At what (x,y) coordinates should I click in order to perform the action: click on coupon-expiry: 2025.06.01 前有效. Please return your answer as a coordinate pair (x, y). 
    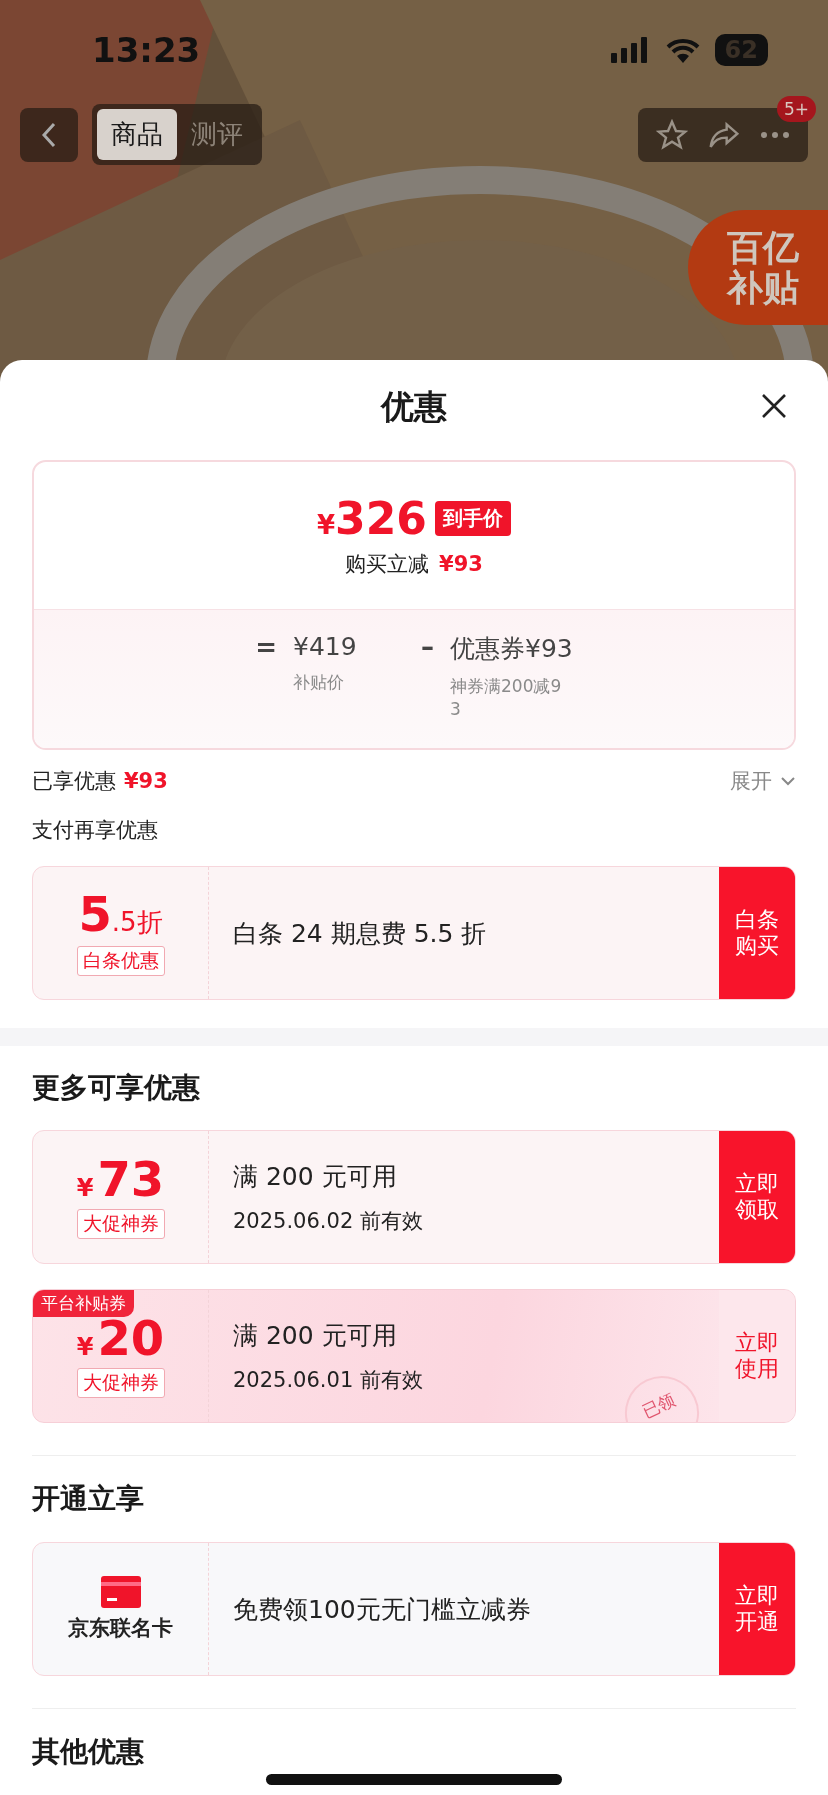
    Looking at the image, I should click on (328, 1380).